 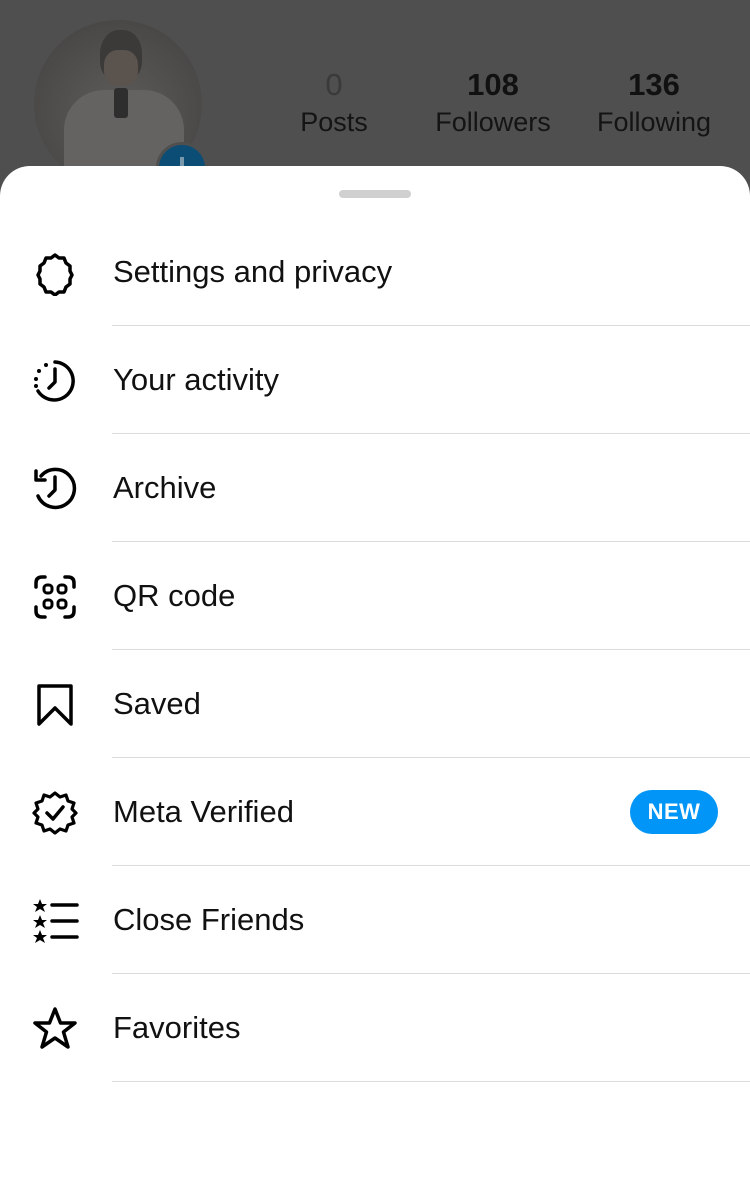 I want to click on menu-item-archive: Archive, so click(x=375, y=488).